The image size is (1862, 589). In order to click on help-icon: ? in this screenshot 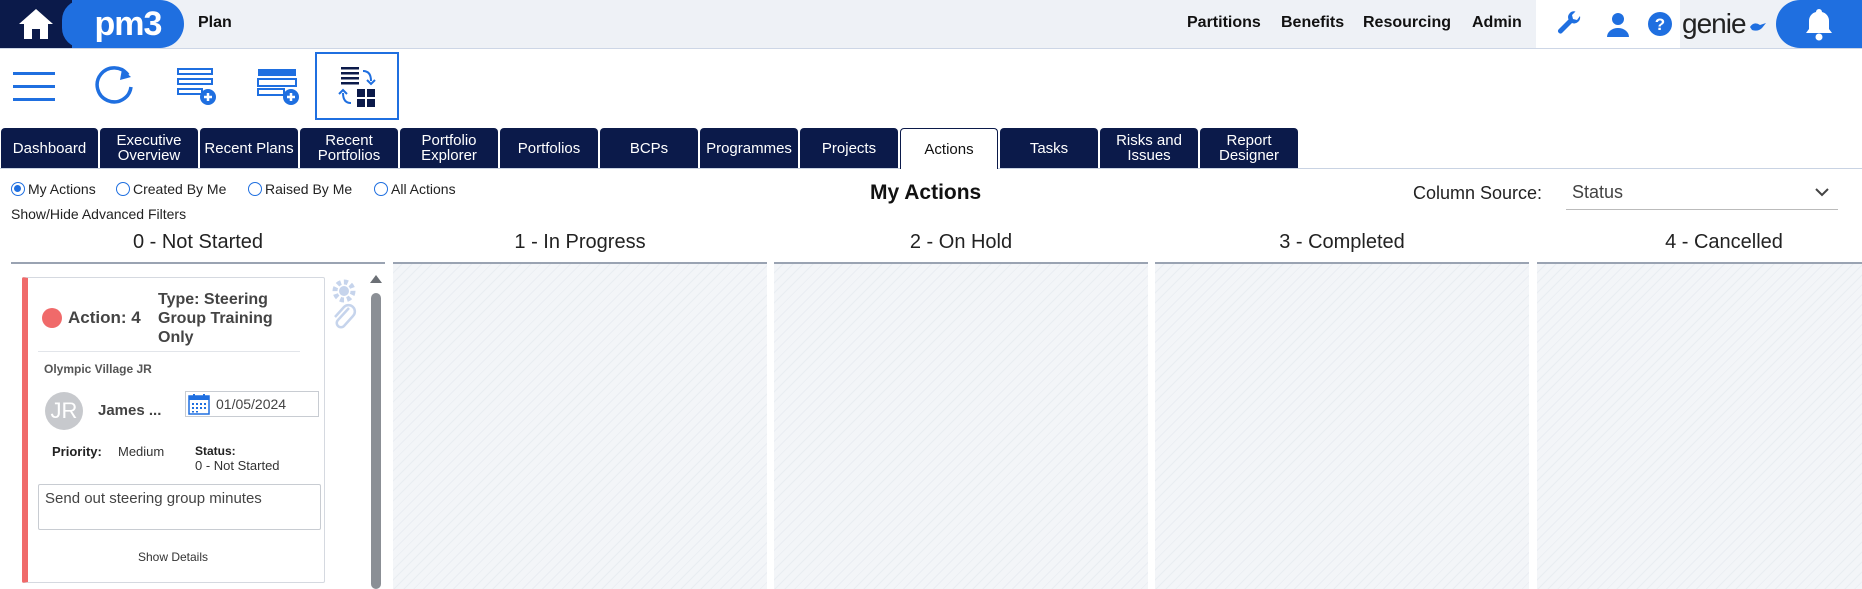, I will do `click(1660, 24)`.